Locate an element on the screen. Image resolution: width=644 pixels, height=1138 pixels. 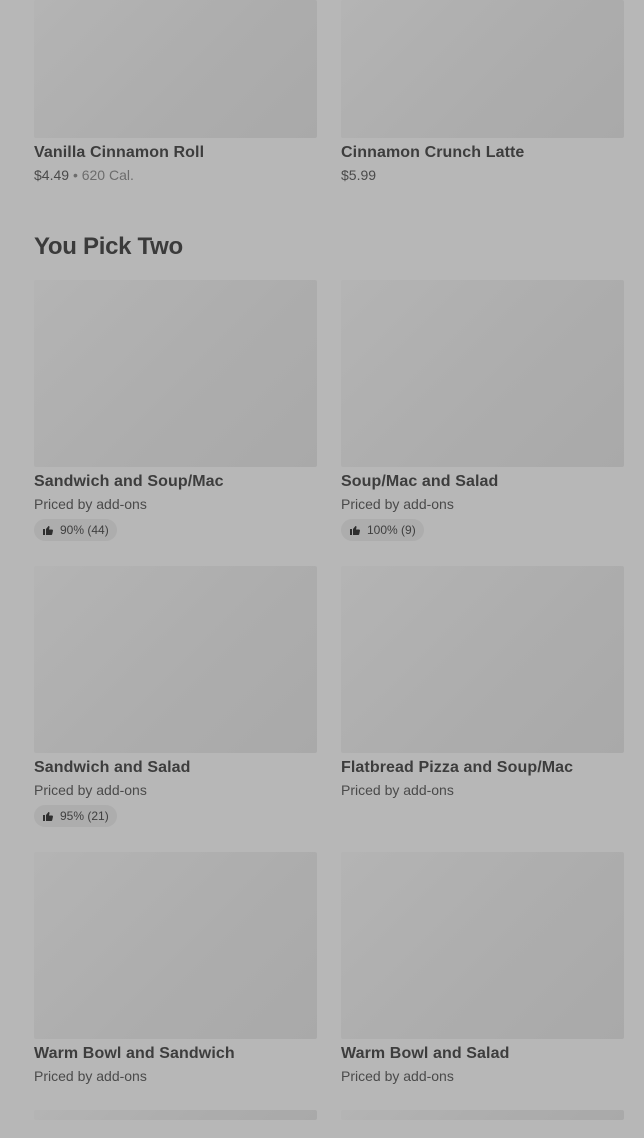
menu-item-card: Warm Bowl and Salad Priced by add-ons is located at coordinates (482, 995).